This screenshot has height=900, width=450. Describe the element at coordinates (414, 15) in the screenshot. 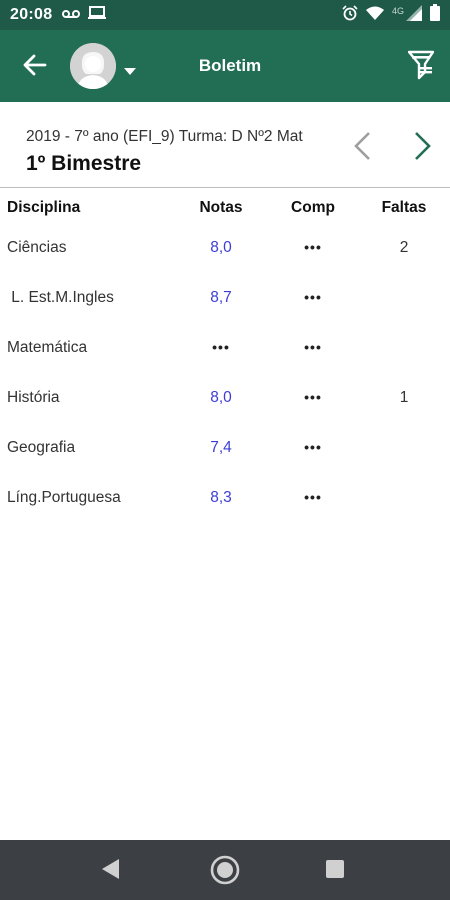

I see `signal-icon` at that location.